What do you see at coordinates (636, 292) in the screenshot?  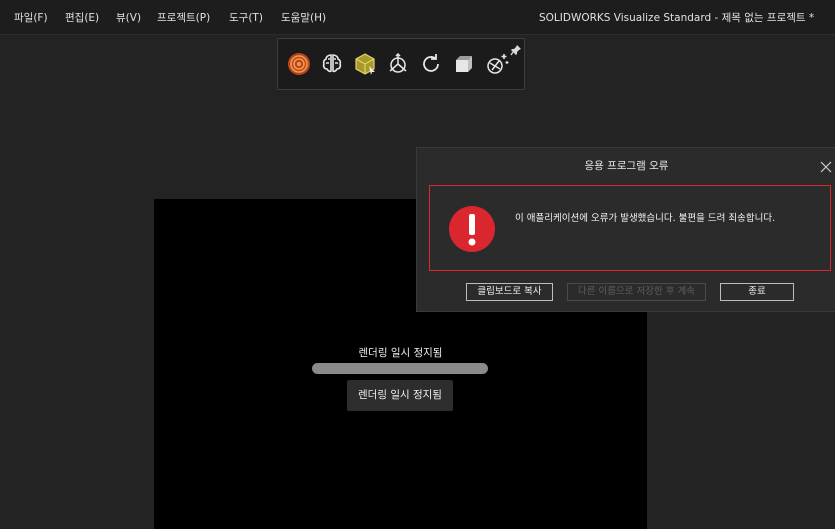 I see `save-as-continue-button: 다른 이름으로 저장한 후 계속` at bounding box center [636, 292].